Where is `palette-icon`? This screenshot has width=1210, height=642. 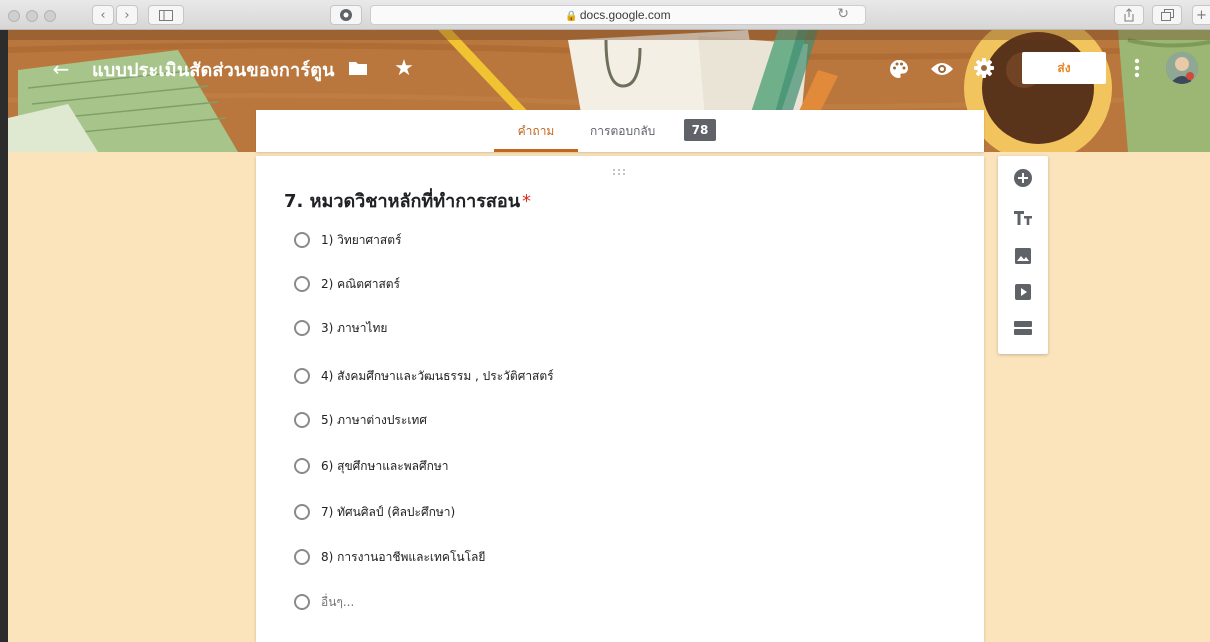
palette-icon is located at coordinates (899, 69).